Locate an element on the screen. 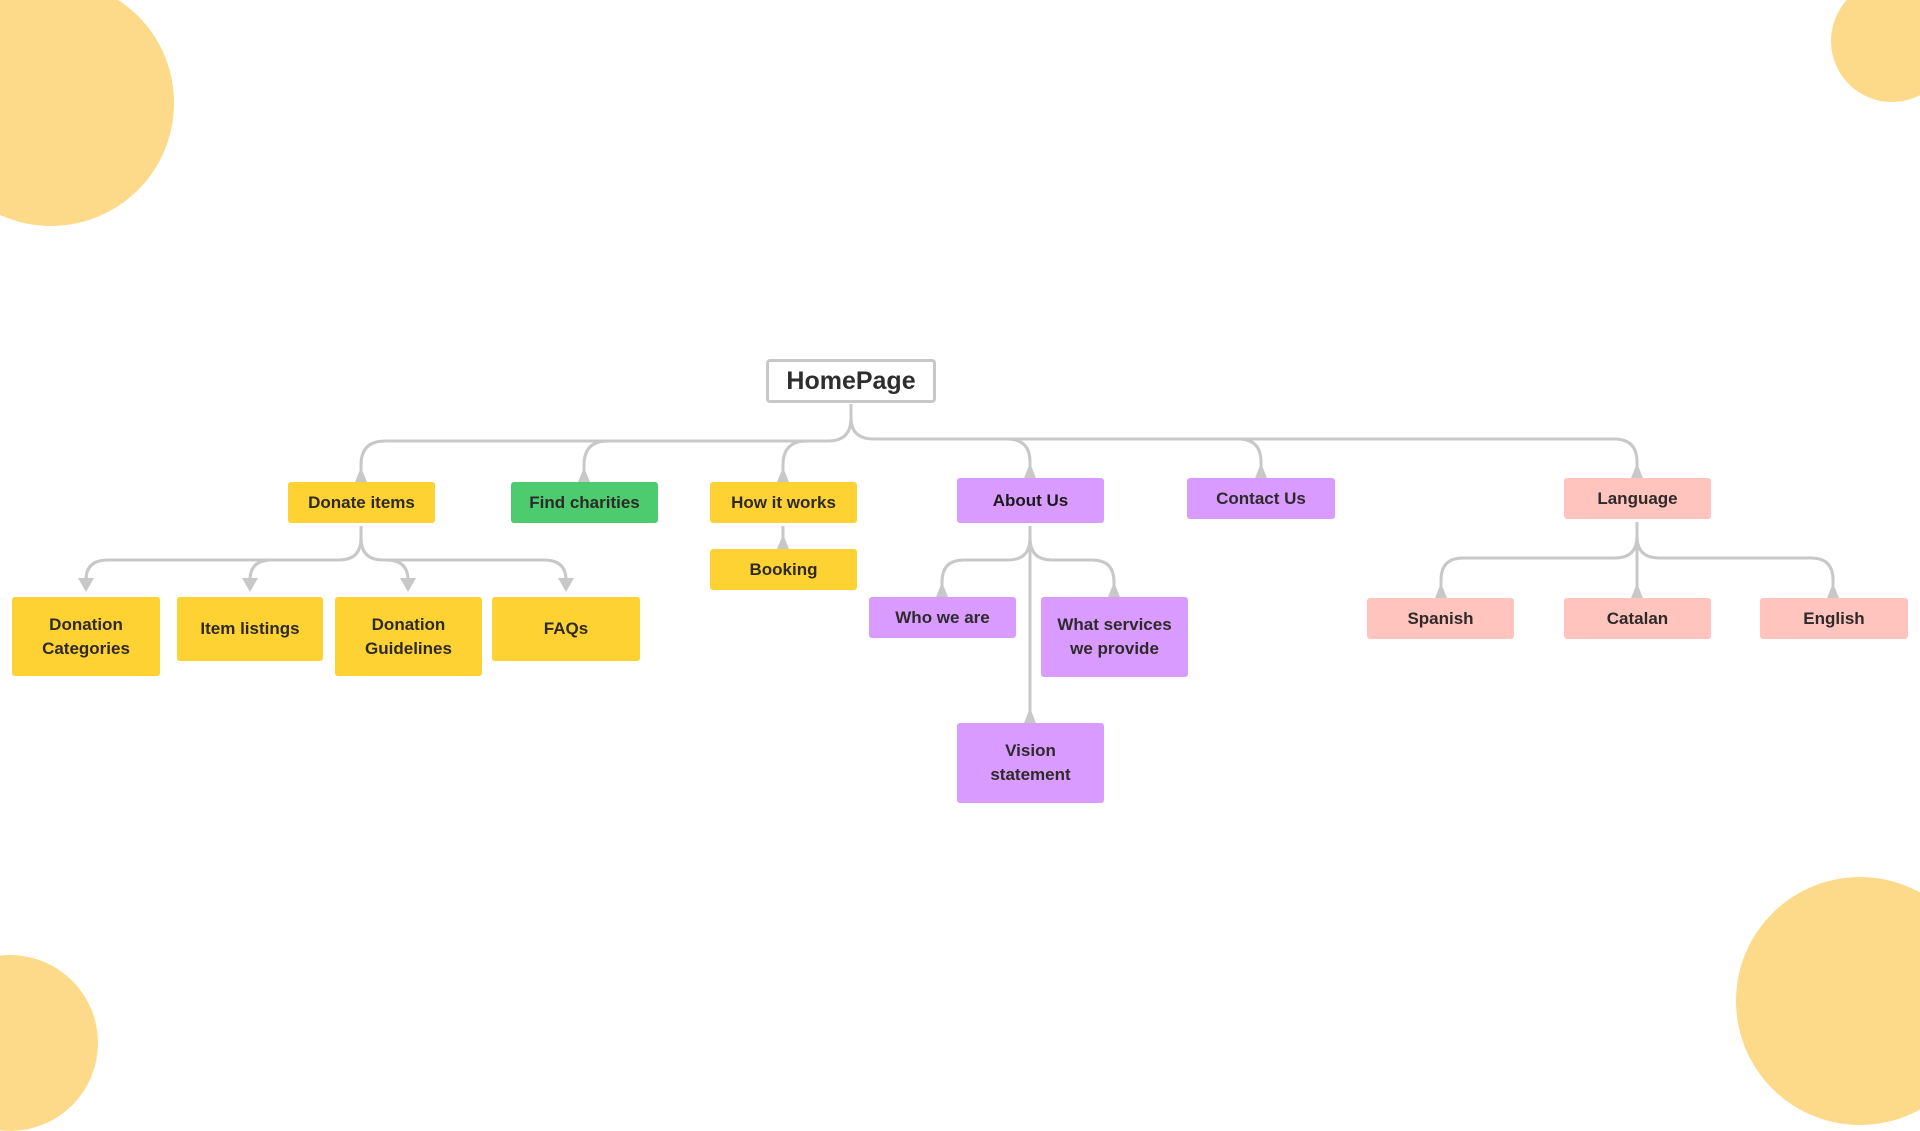 Image resolution: width=1920 pixels, height=1131 pixels. node-donation-categories: Donation Categories is located at coordinates (86, 636).